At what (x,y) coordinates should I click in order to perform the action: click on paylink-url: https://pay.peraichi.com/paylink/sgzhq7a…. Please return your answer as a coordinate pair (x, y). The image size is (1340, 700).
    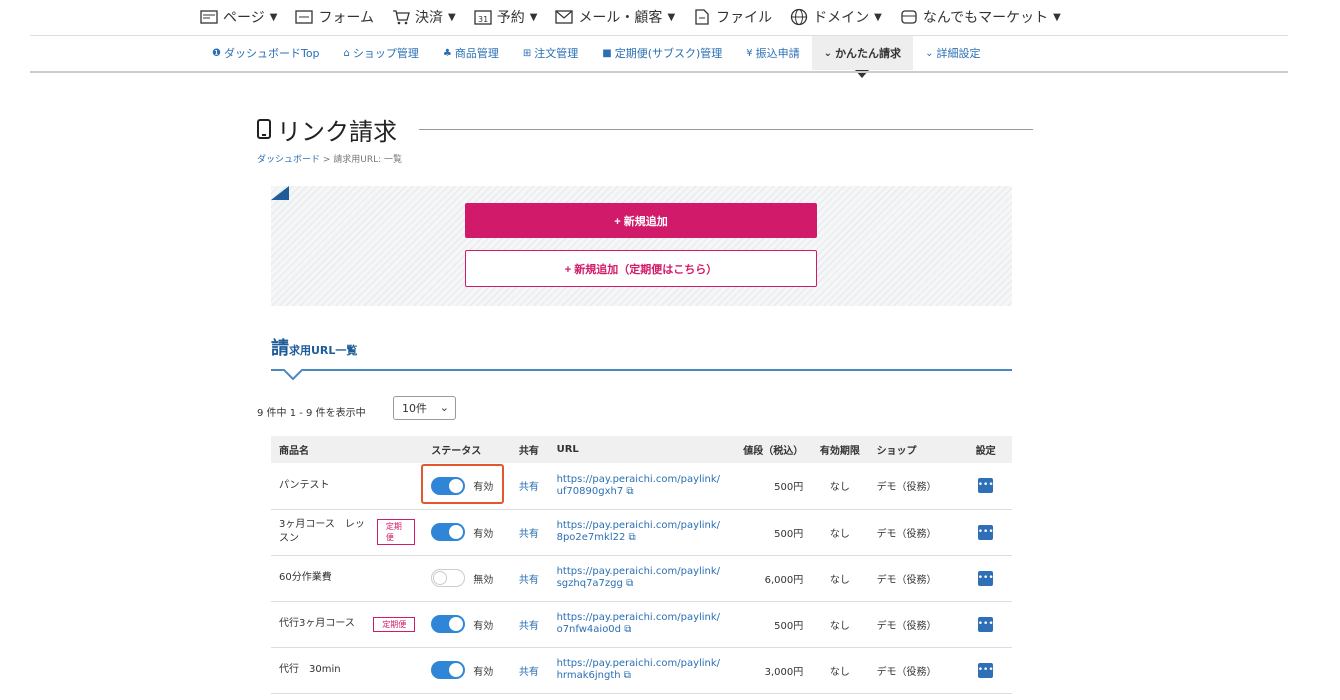
    Looking at the image, I should click on (638, 578).